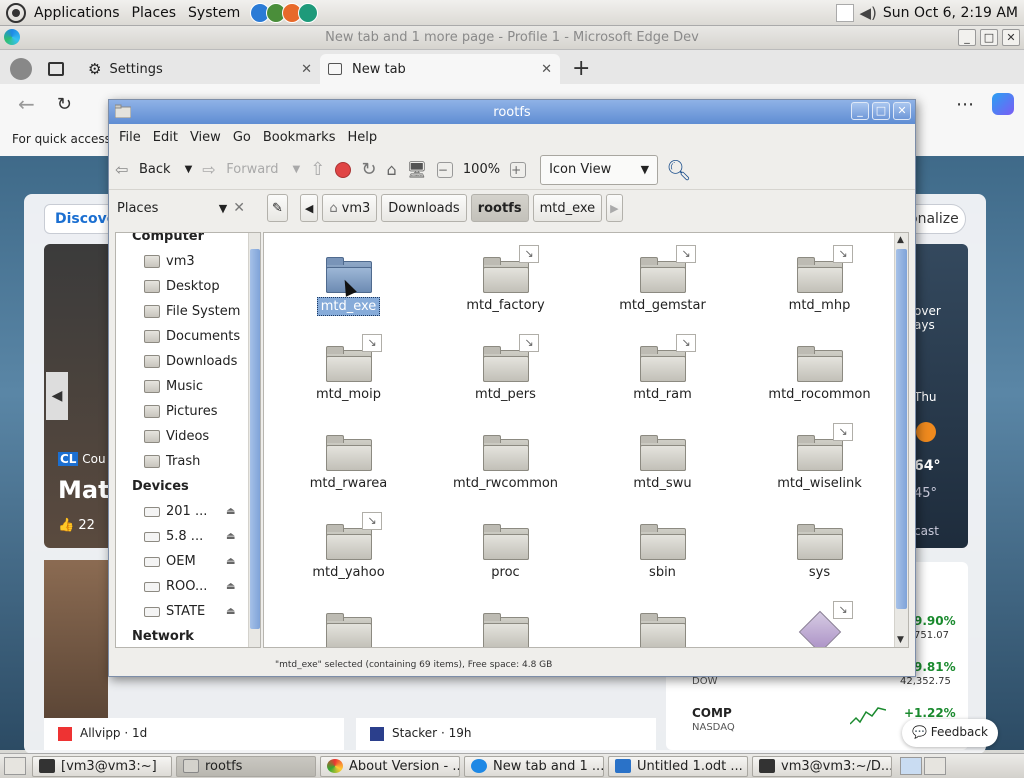 Image resolution: width=1024 pixels, height=778 pixels. I want to click on file-item: proc, so click(505, 552).